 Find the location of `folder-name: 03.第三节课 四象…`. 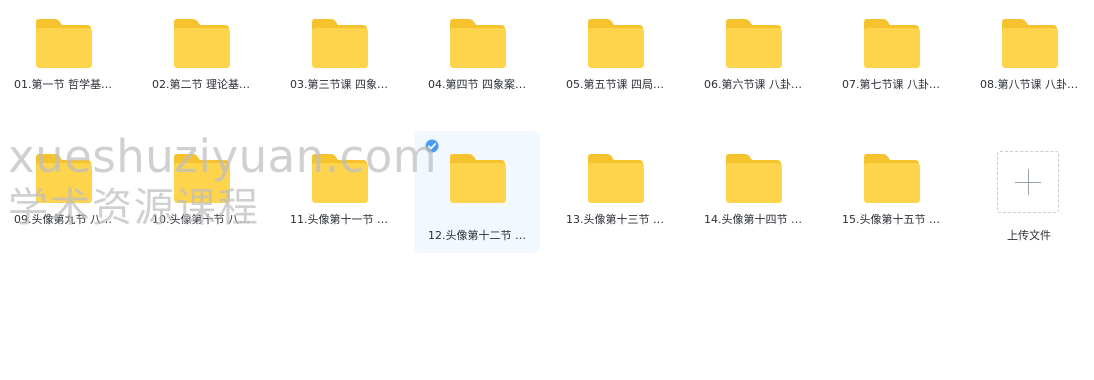

folder-name: 03.第三节课 四象… is located at coordinates (339, 84).